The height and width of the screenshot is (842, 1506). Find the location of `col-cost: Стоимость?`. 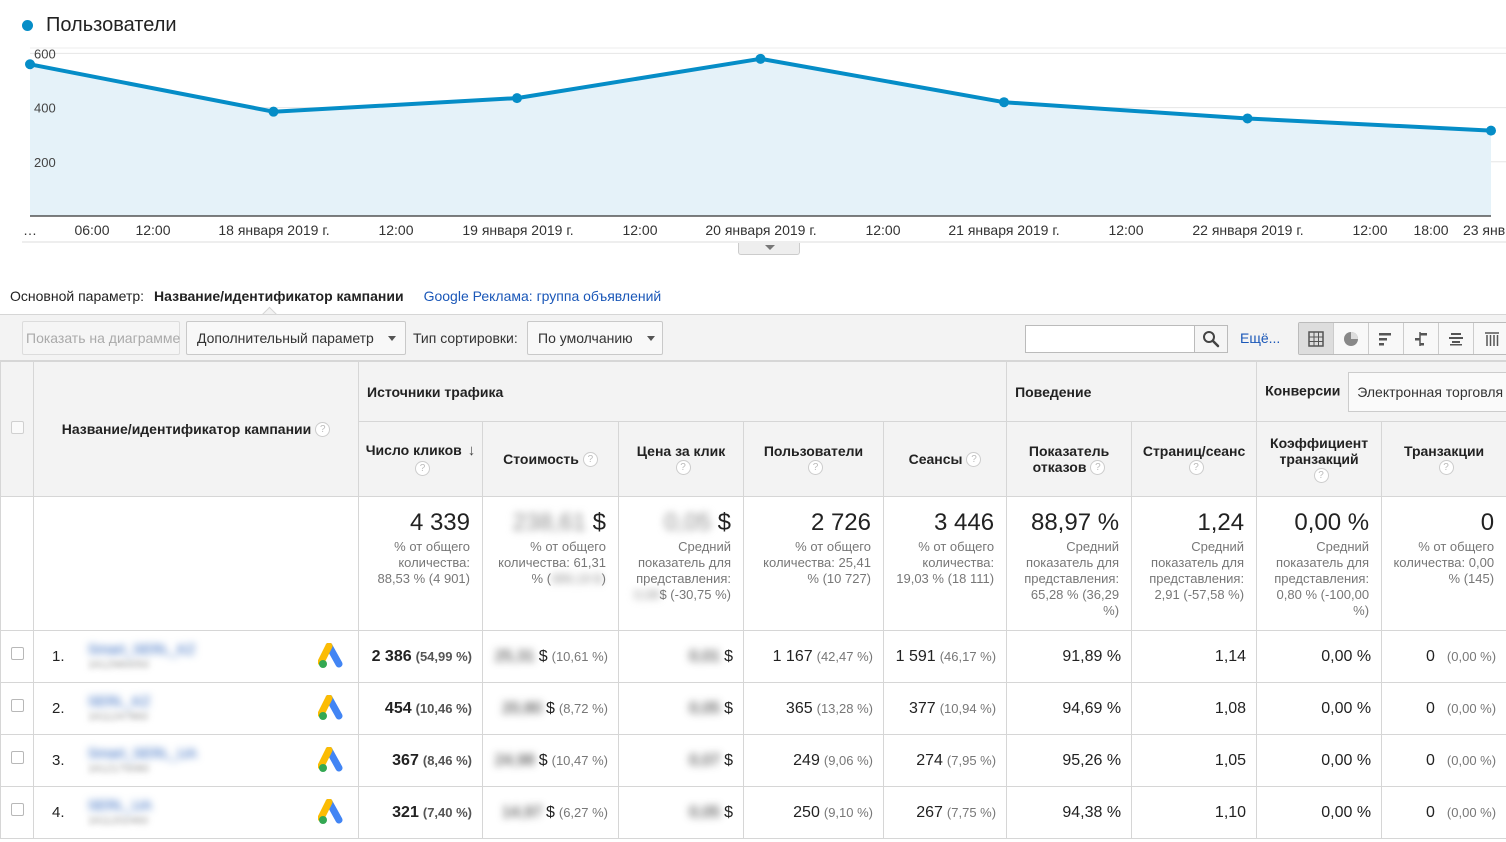

col-cost: Стоимость? is located at coordinates (550, 459).